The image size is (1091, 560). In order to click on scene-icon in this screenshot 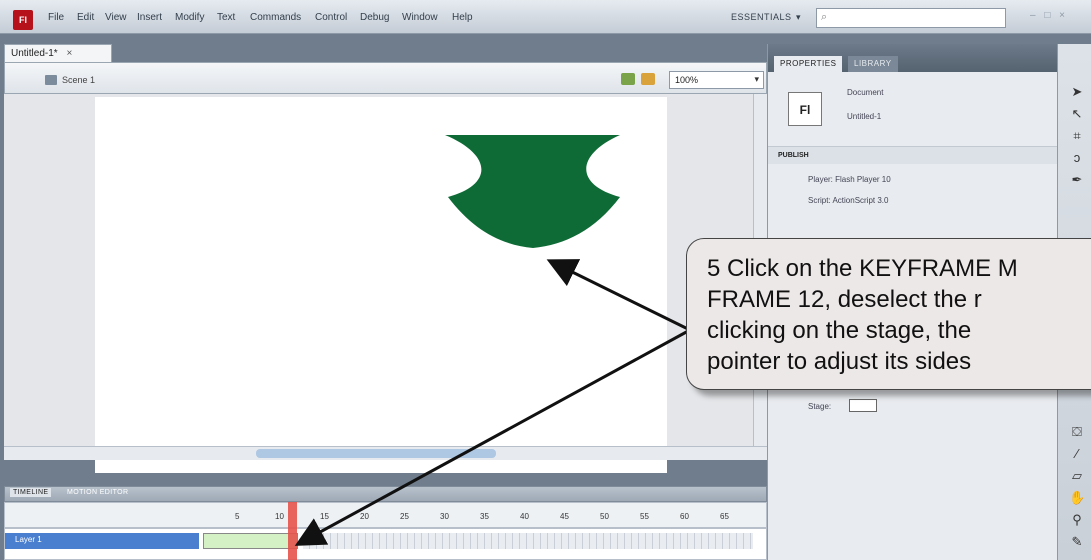, I will do `click(51, 80)`.